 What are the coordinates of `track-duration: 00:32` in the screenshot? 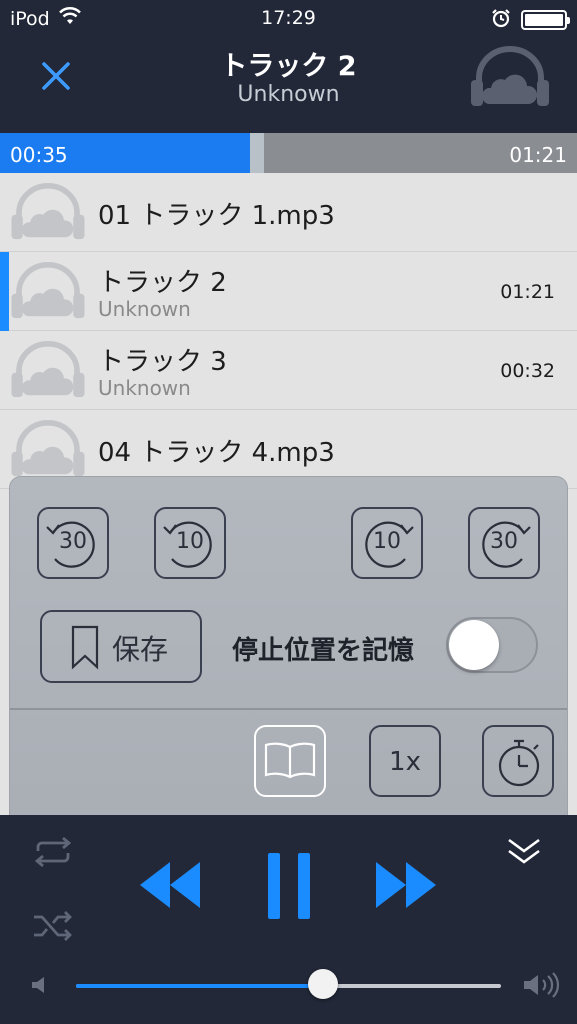 It's located at (527, 371).